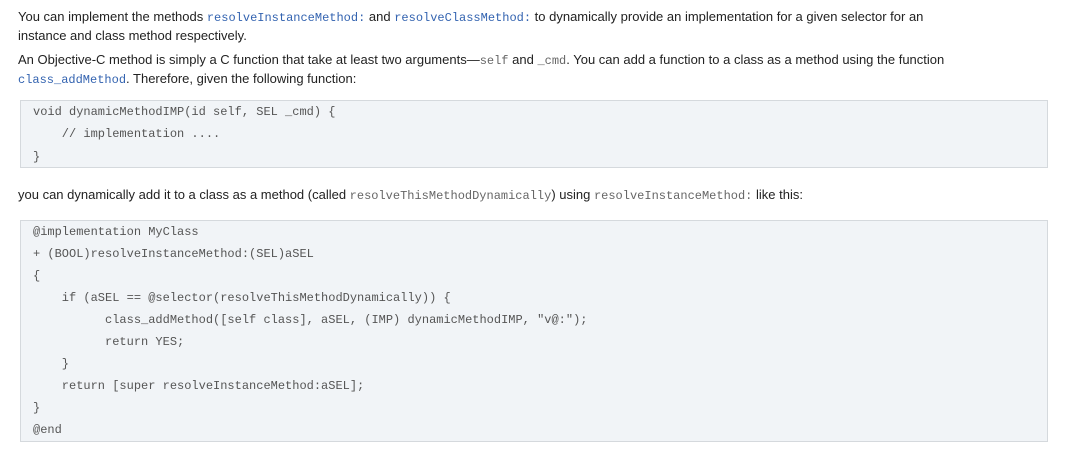 This screenshot has height=453, width=1070. What do you see at coordinates (572, 194) in the screenshot?
I see `text: ) using` at bounding box center [572, 194].